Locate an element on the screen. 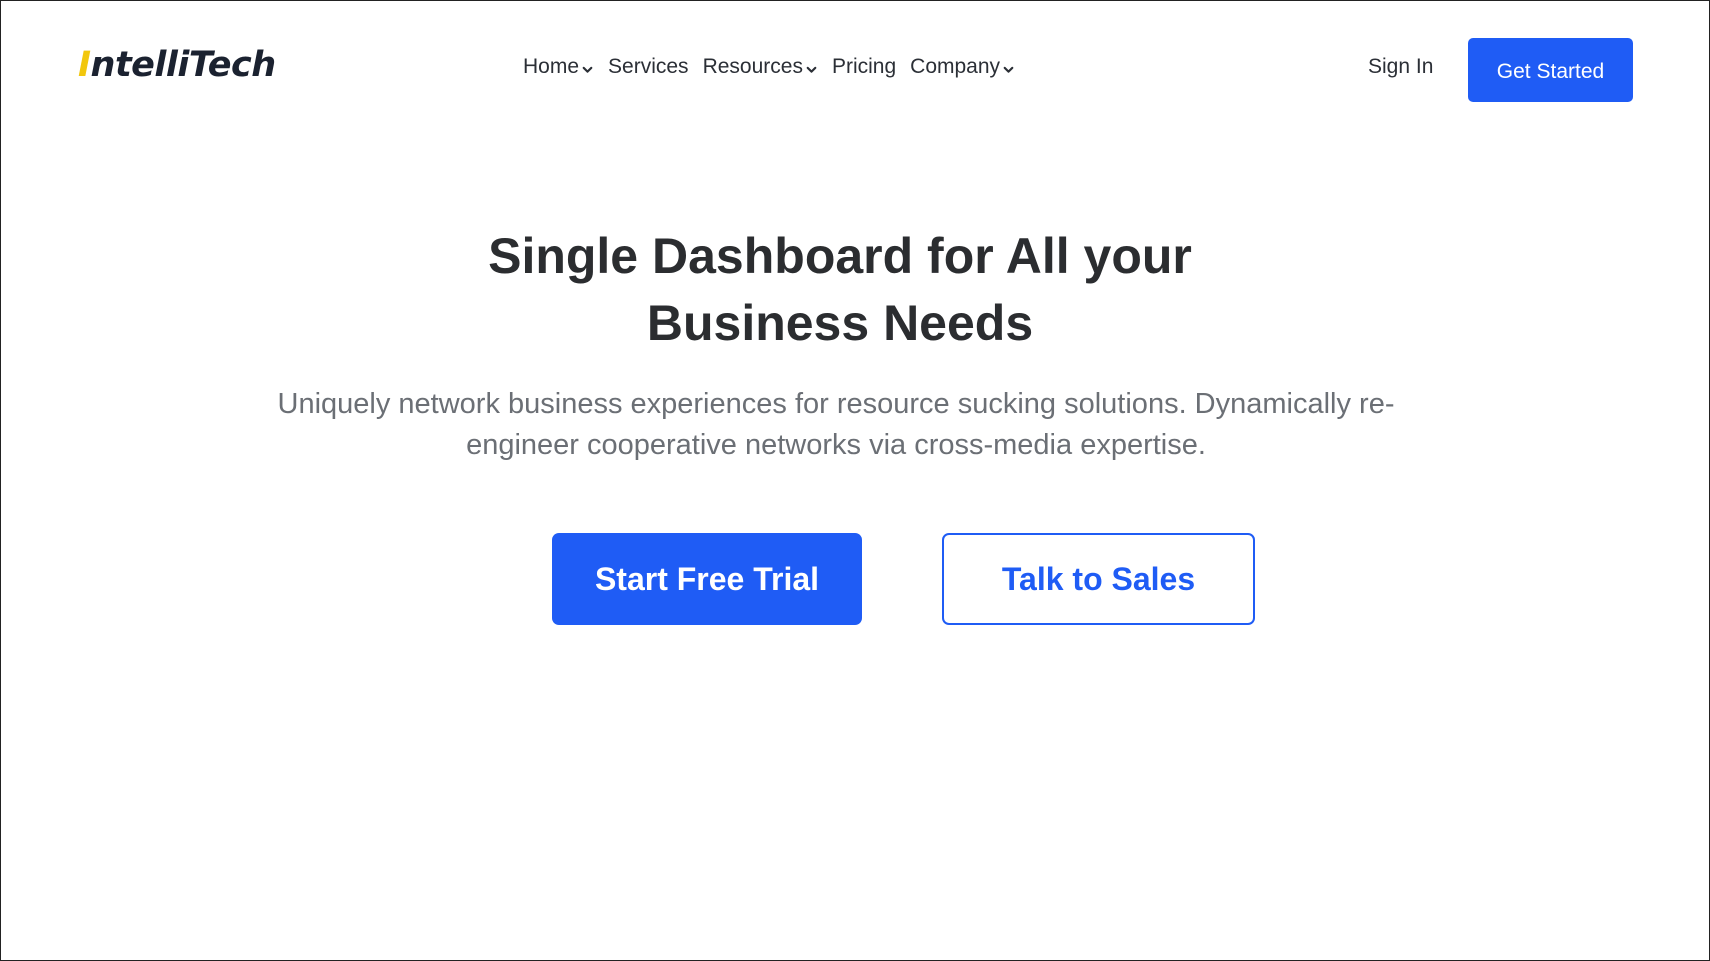 The width and height of the screenshot is (1710, 961). nav-item-pricing: Pricing is located at coordinates (864, 67).